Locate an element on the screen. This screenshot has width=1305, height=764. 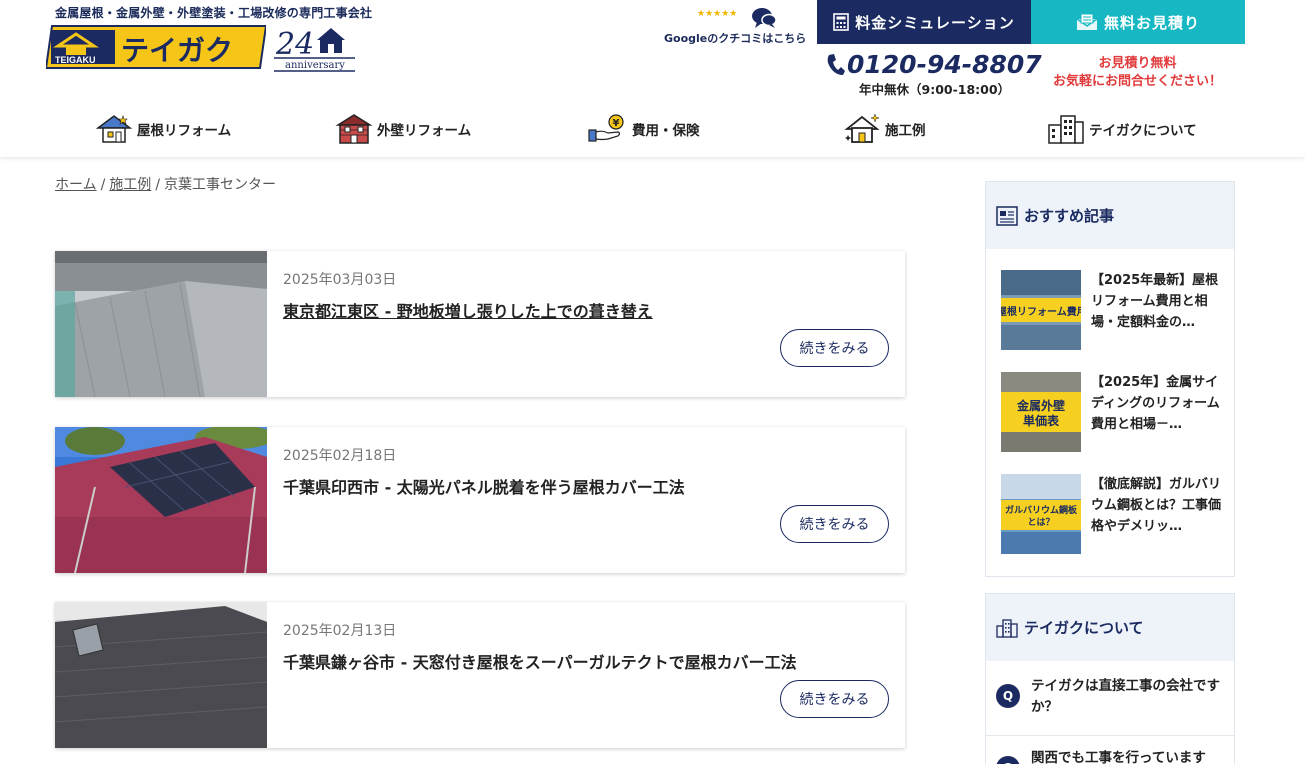
article-thumb-text: 屋根リフォーム費用 is located at coordinates (1041, 311).